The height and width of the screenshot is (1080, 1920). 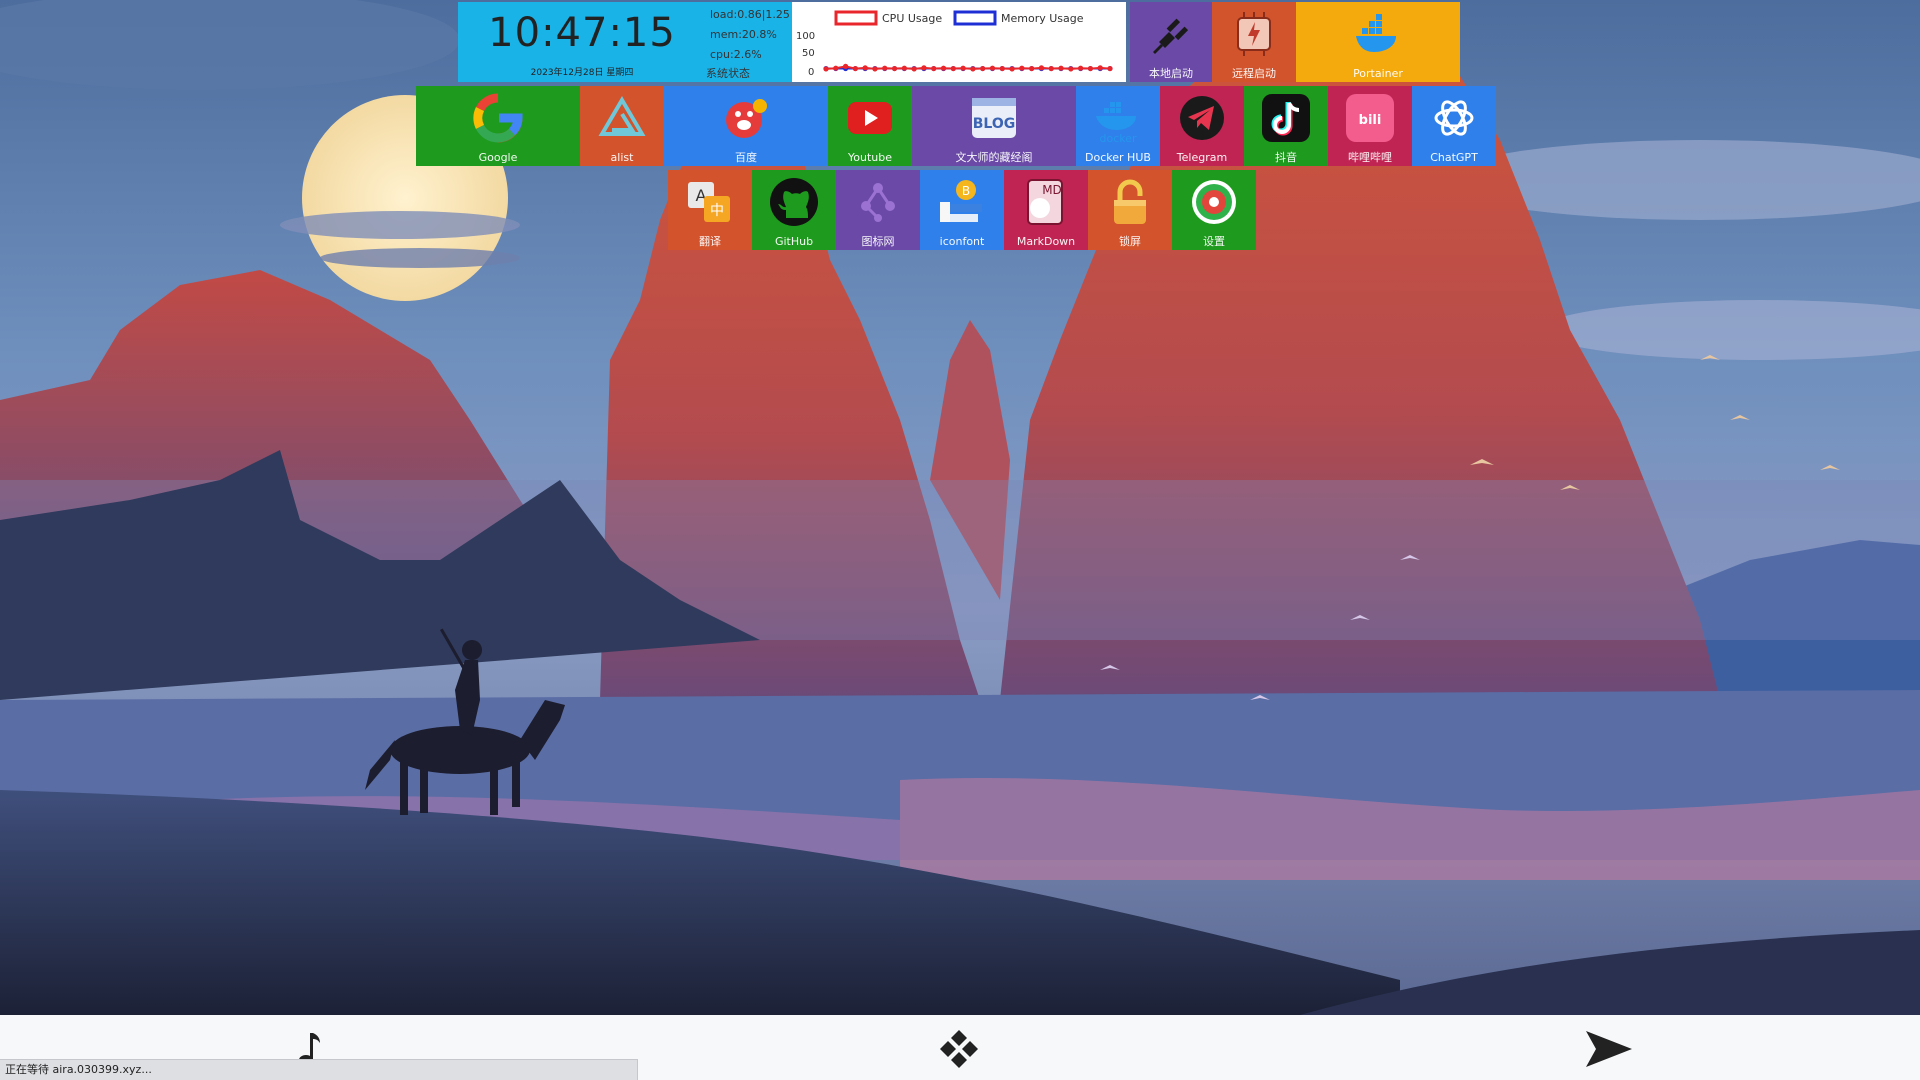 I want to click on app-tile-label: 文大师的藏经阁, so click(x=994, y=157).